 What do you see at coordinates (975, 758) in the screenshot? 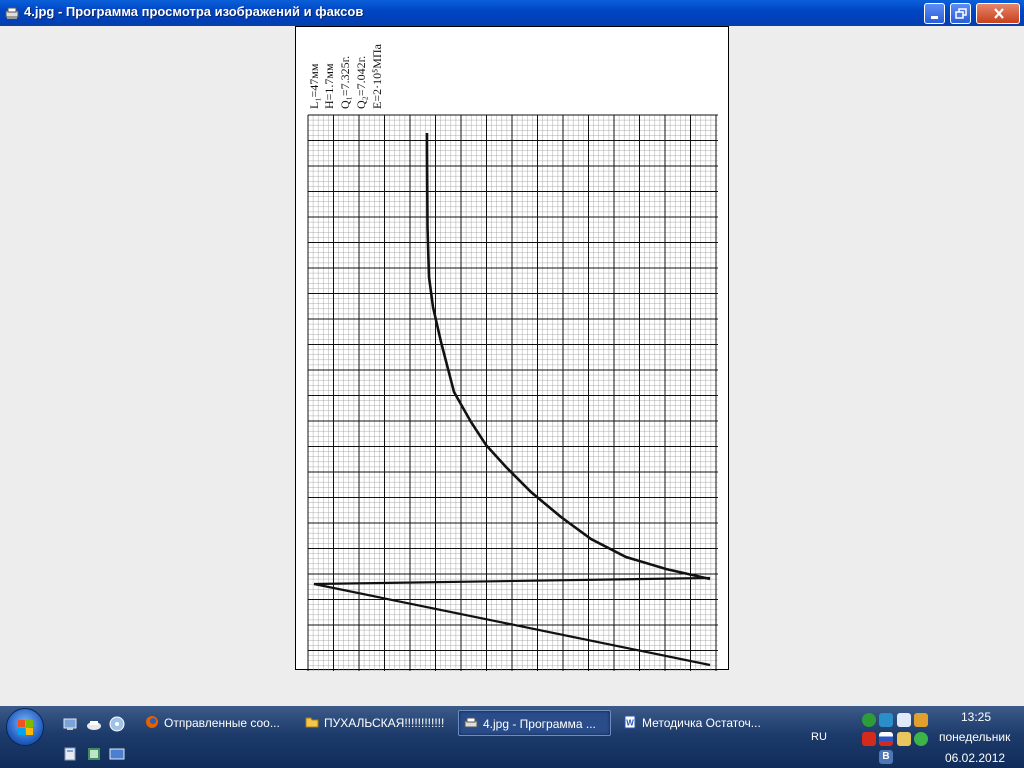
I see `clock-date: 06.02.2012` at bounding box center [975, 758].